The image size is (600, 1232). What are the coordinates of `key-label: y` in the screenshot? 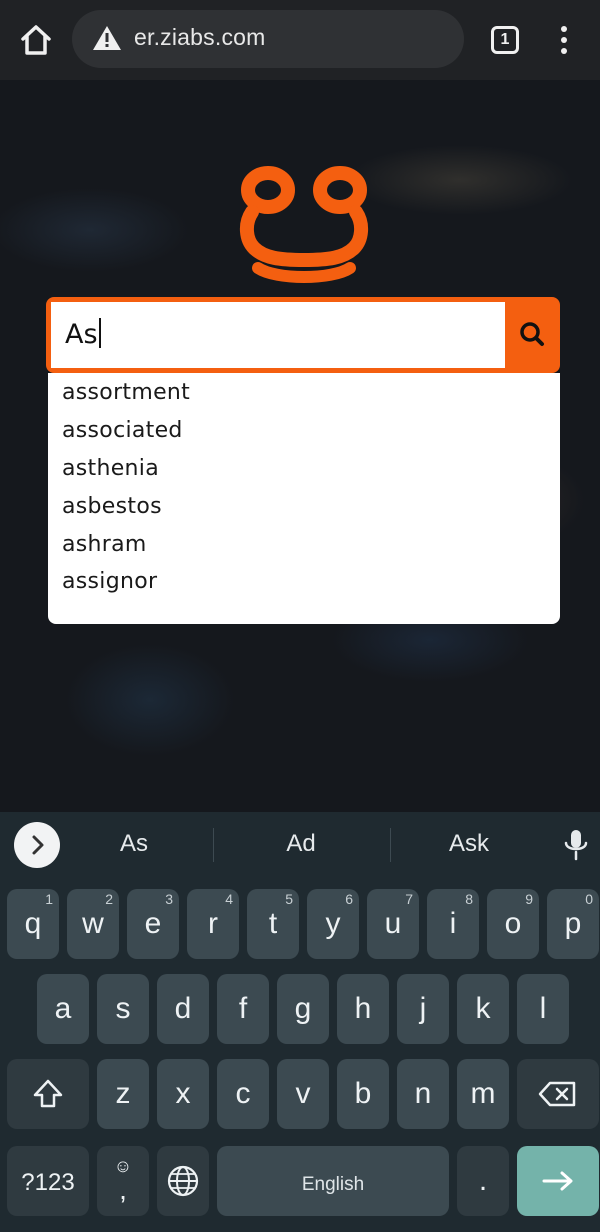 It's located at (333, 923).